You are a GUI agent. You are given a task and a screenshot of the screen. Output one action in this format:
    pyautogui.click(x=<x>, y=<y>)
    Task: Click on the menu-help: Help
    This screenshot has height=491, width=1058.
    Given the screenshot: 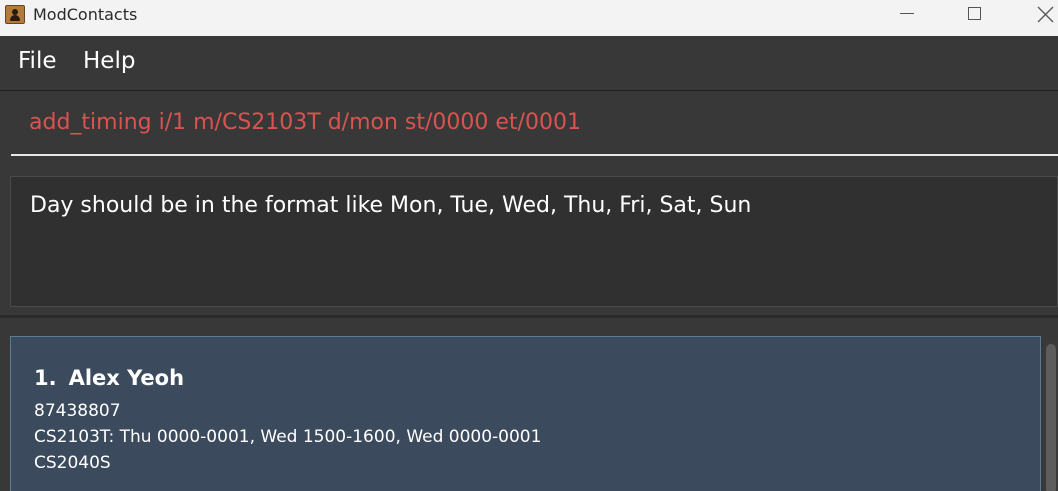 What is the action you would take?
    pyautogui.click(x=109, y=61)
    